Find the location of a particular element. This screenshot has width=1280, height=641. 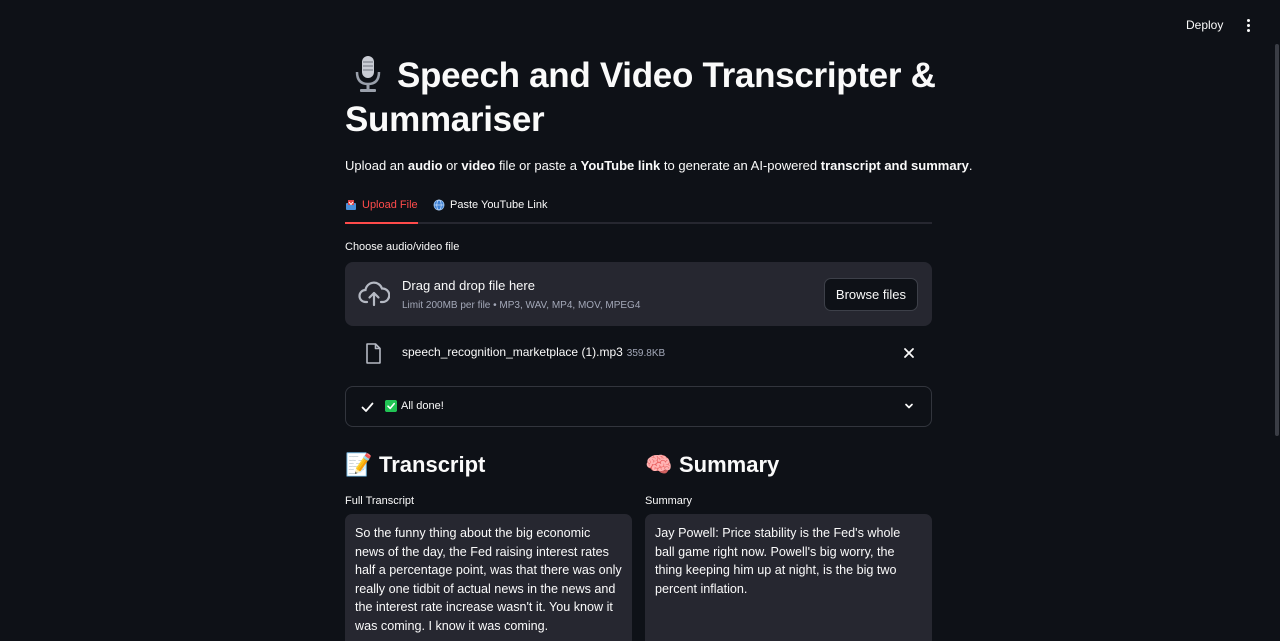

microphone-icon is located at coordinates (368, 74).